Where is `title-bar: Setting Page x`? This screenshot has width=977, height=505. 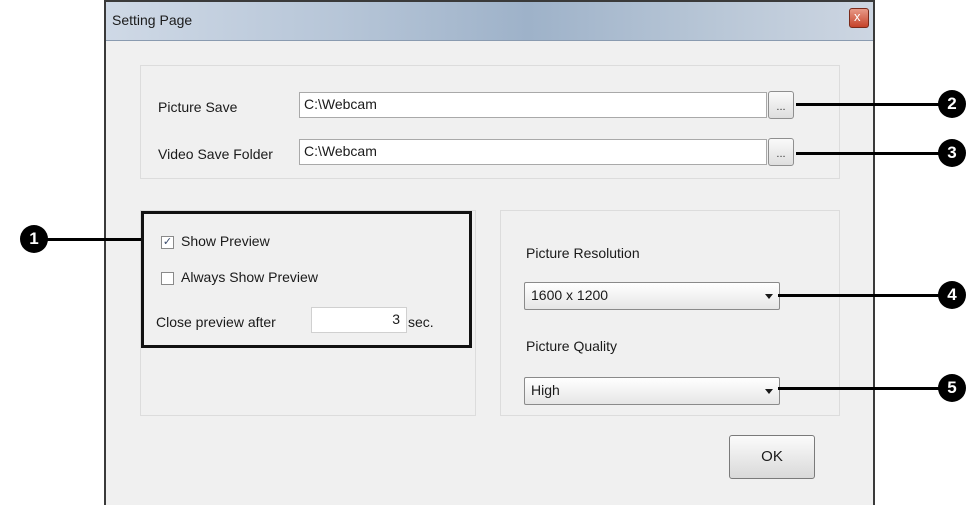 title-bar: Setting Page x is located at coordinates (489, 21).